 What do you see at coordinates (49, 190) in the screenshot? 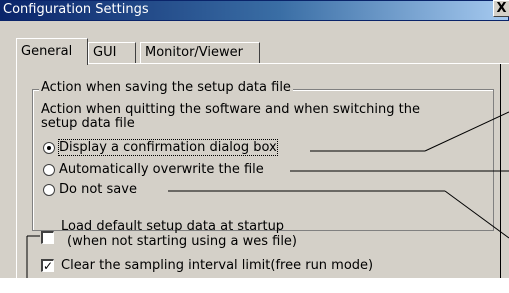
I see `radio-do-not-save` at bounding box center [49, 190].